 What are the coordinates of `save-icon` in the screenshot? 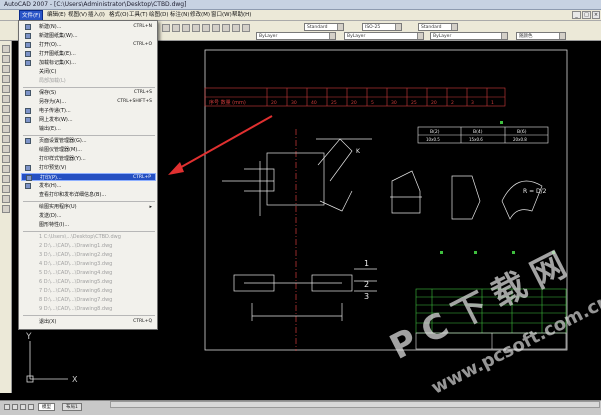 It's located at (28, 93).